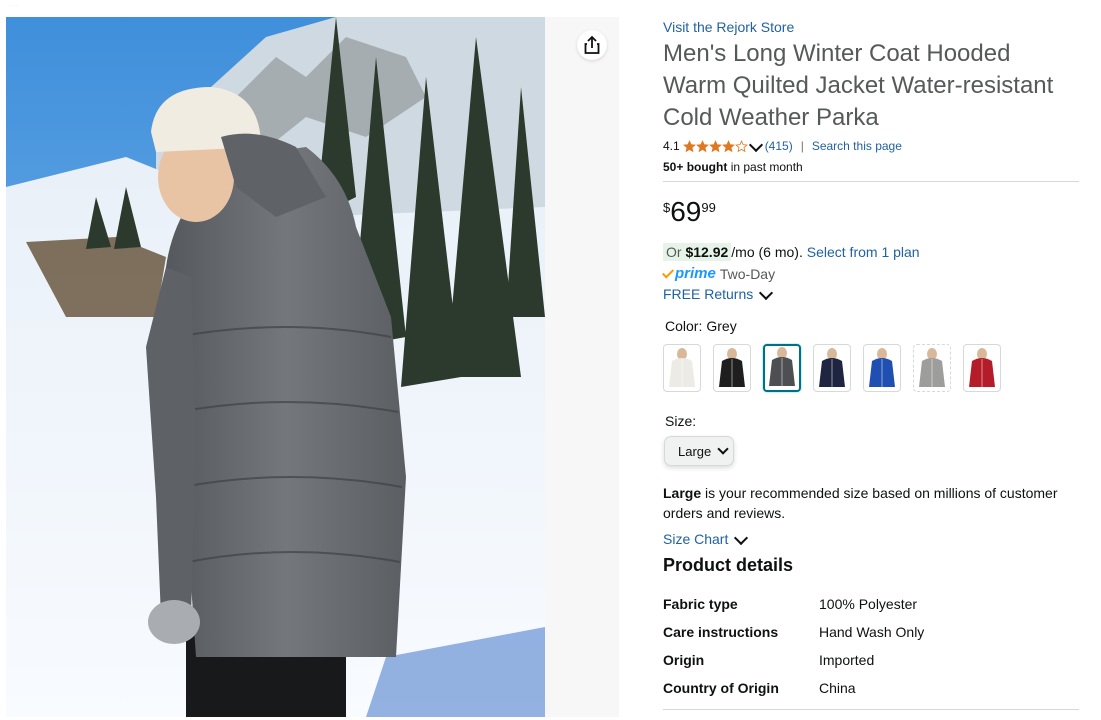 The height and width of the screenshot is (720, 1101). Describe the element at coordinates (668, 272) in the screenshot. I see `check-icon` at that location.